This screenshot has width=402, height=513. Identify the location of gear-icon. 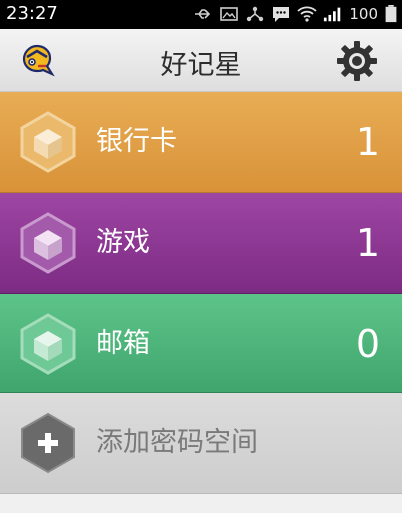
(357, 61).